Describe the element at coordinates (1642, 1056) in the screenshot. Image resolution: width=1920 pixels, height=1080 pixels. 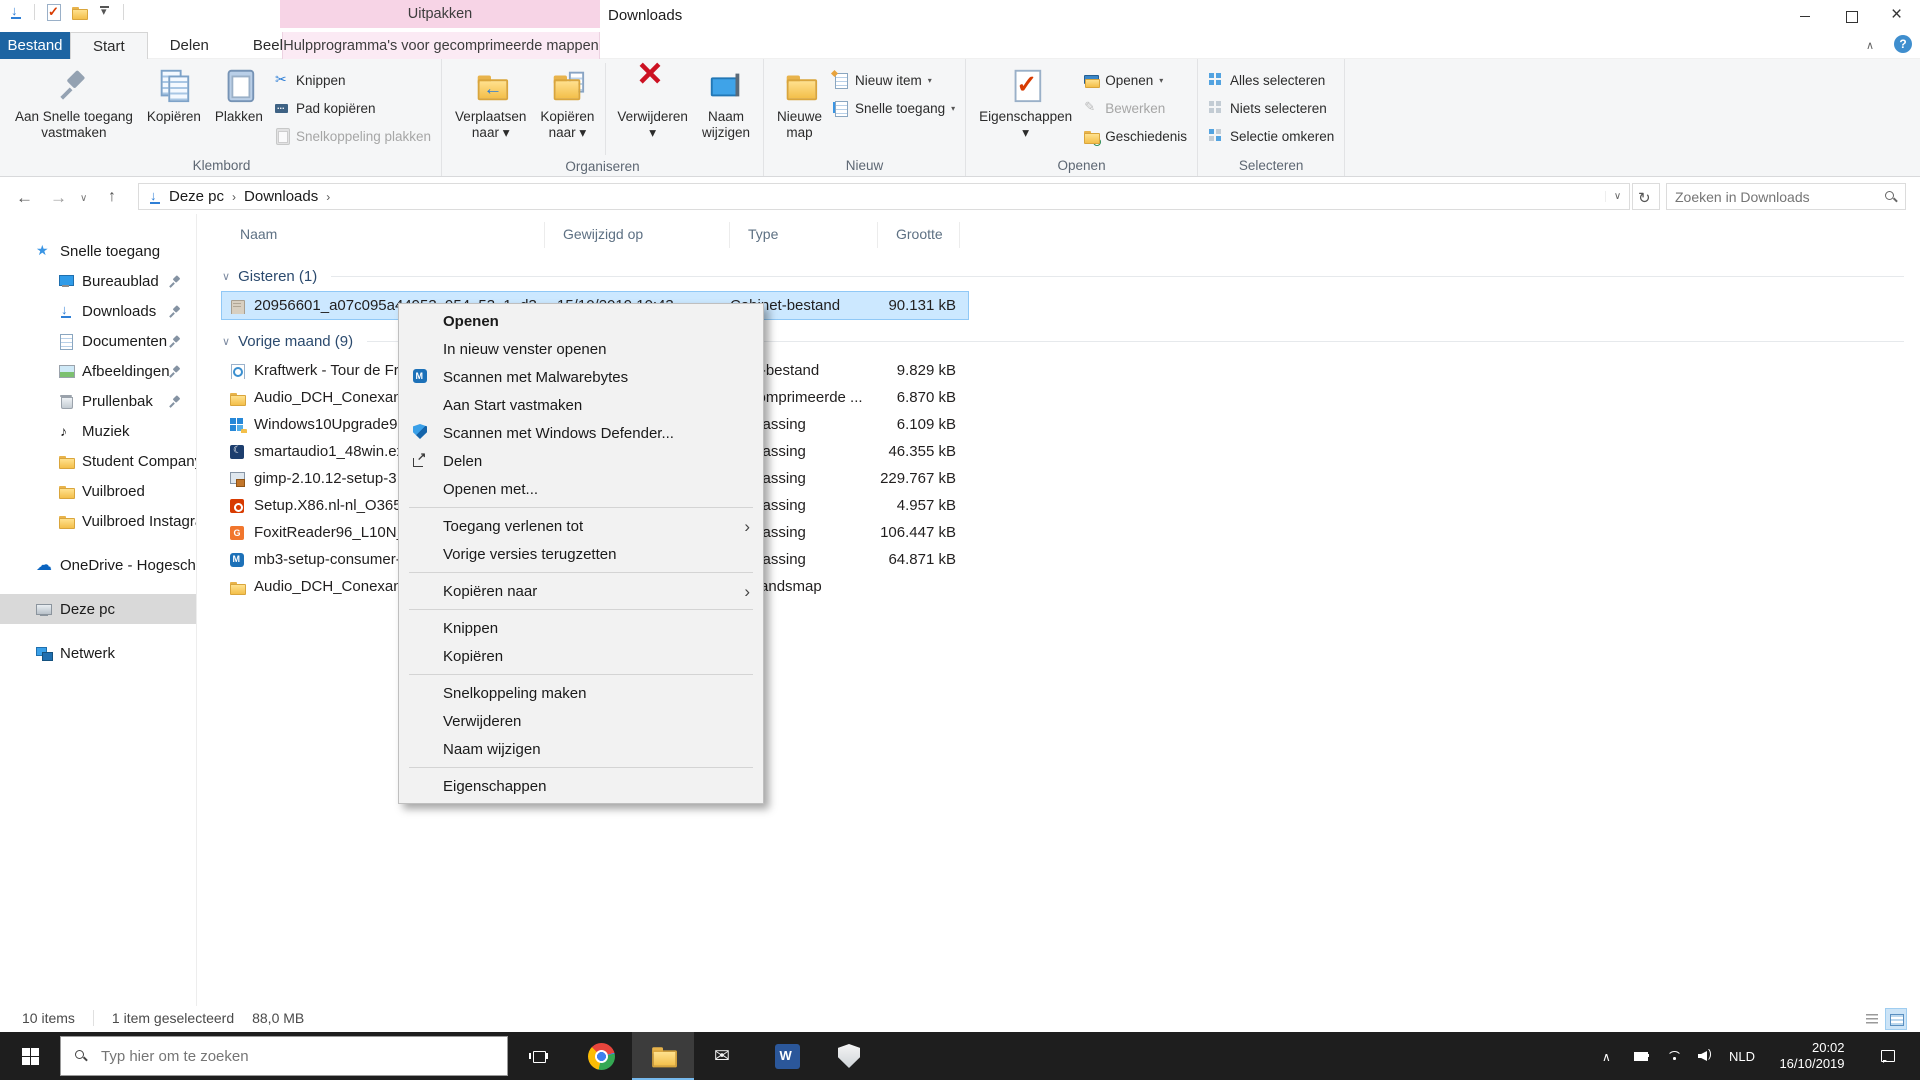
I see `battery-indicator` at that location.